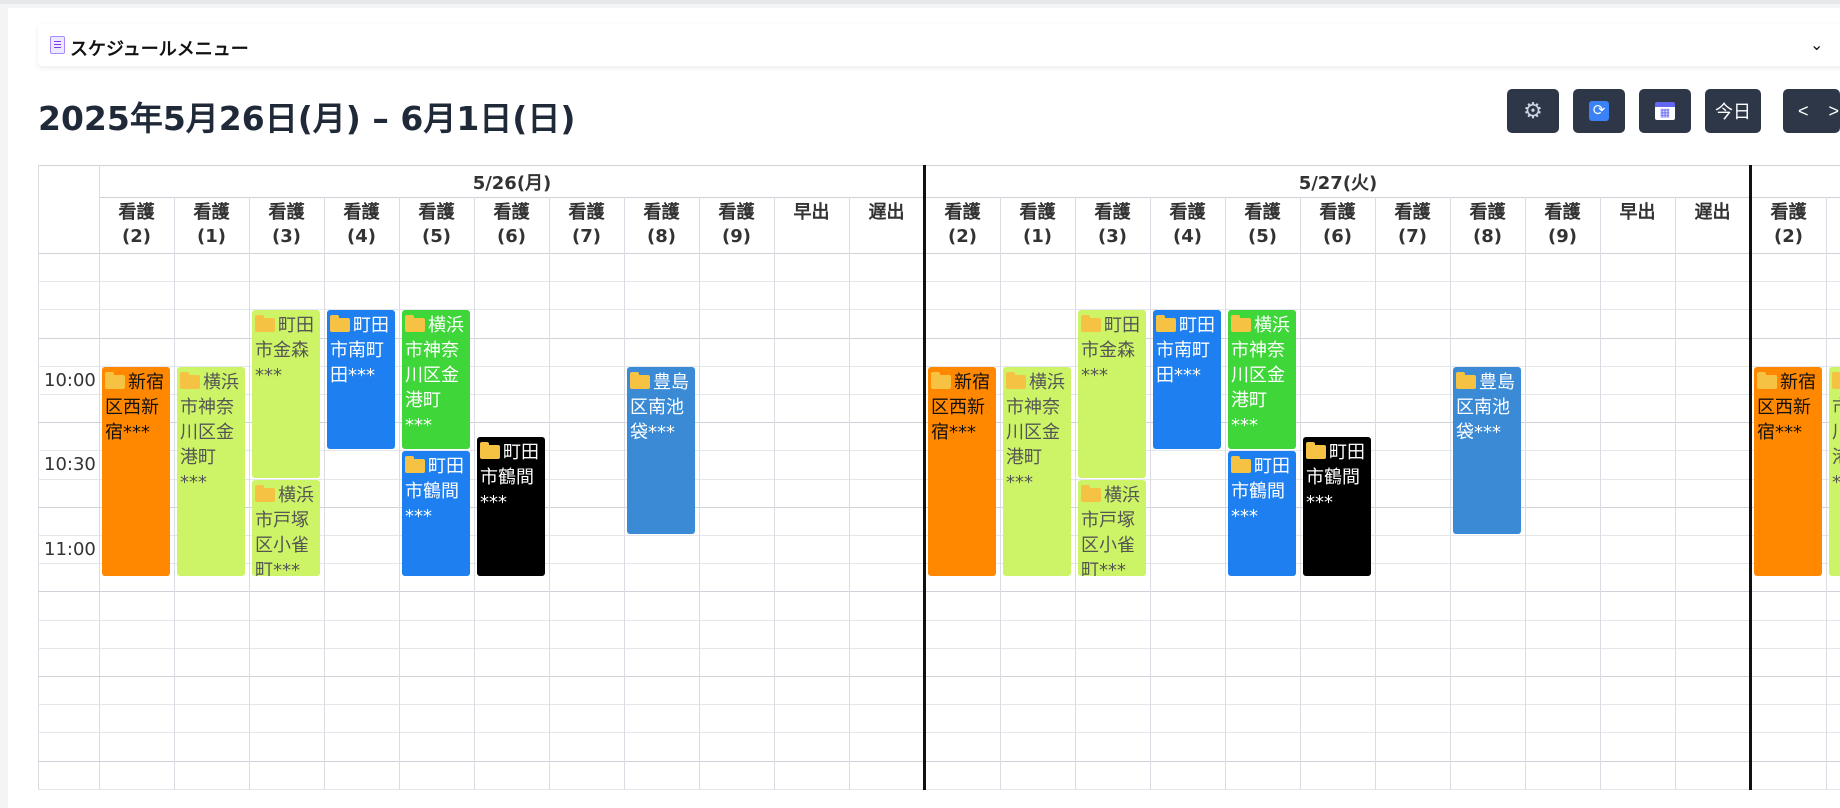 Image resolution: width=1840 pixels, height=808 pixels. Describe the element at coordinates (1733, 111) in the screenshot. I see `today-button: 今日` at that location.